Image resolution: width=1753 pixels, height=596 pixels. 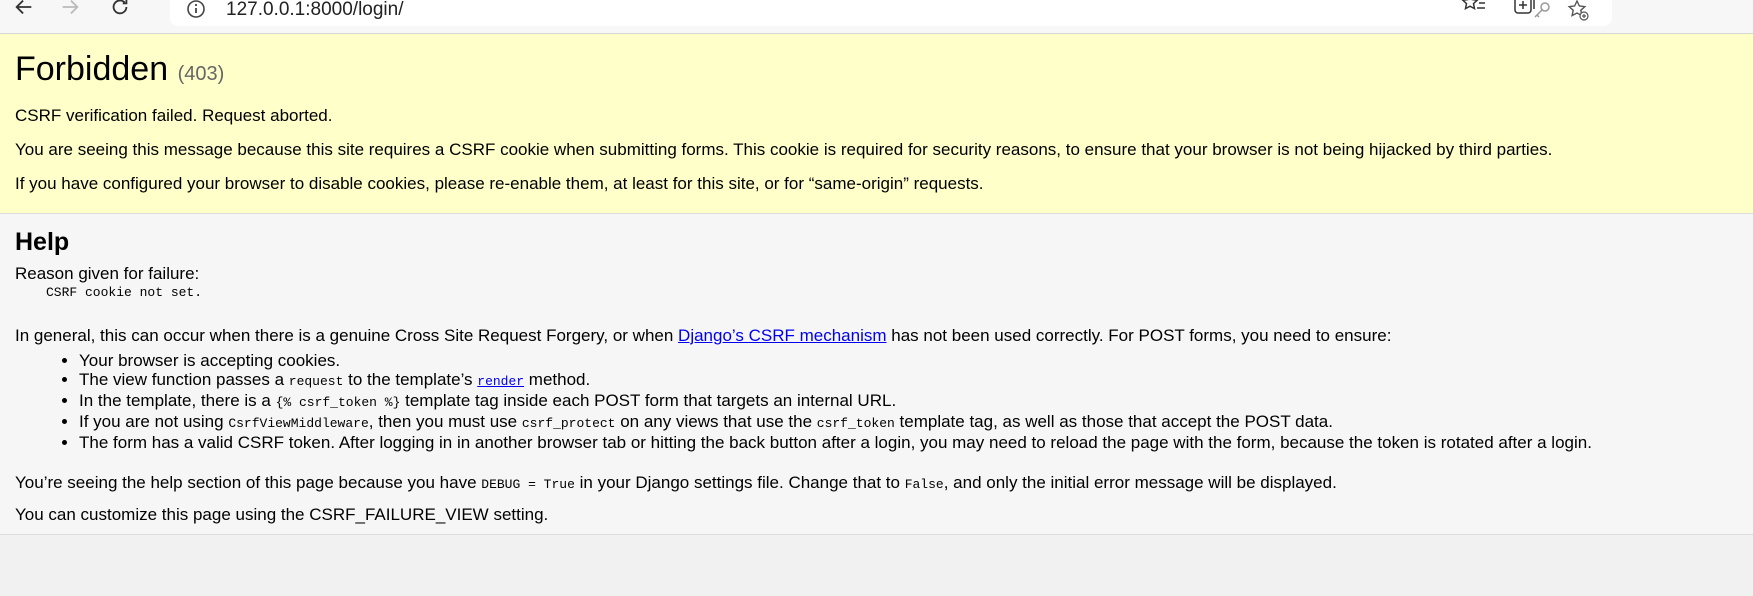 I want to click on reason-value: CSRF cookie not set., so click(x=124, y=292).